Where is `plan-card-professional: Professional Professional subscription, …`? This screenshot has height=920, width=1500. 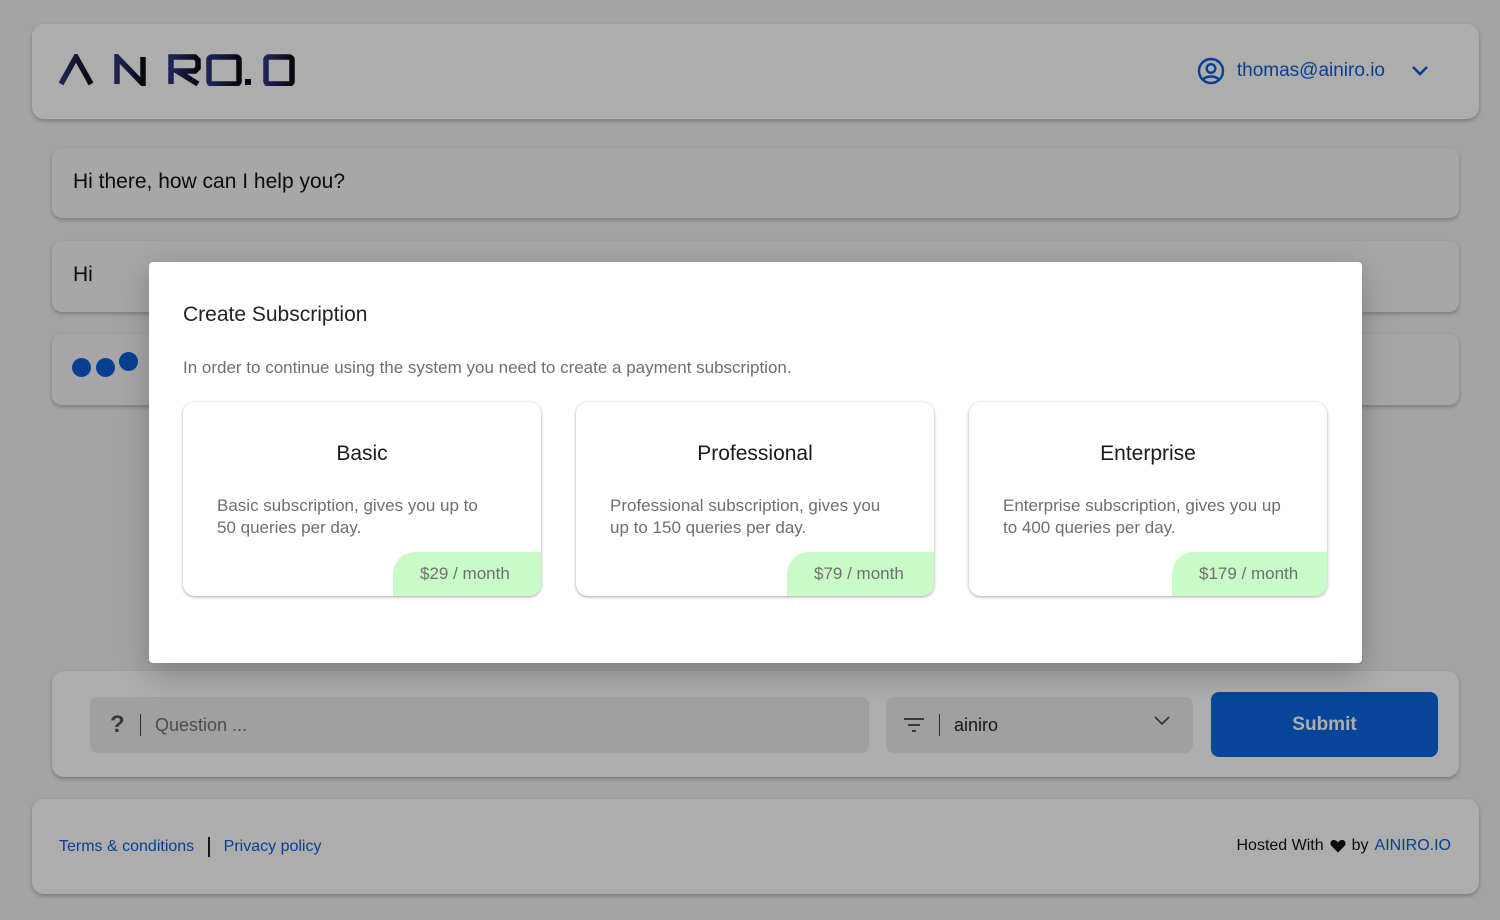
plan-card-professional: Professional Professional subscription, … is located at coordinates (755, 499).